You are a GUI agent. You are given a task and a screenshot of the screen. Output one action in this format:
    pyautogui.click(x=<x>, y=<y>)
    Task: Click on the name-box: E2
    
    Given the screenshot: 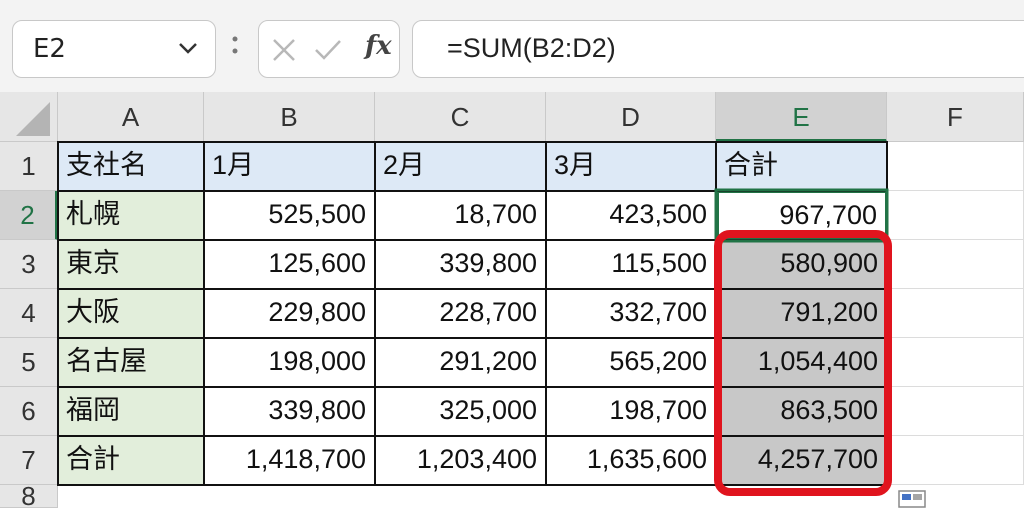 What is the action you would take?
    pyautogui.click(x=114, y=49)
    